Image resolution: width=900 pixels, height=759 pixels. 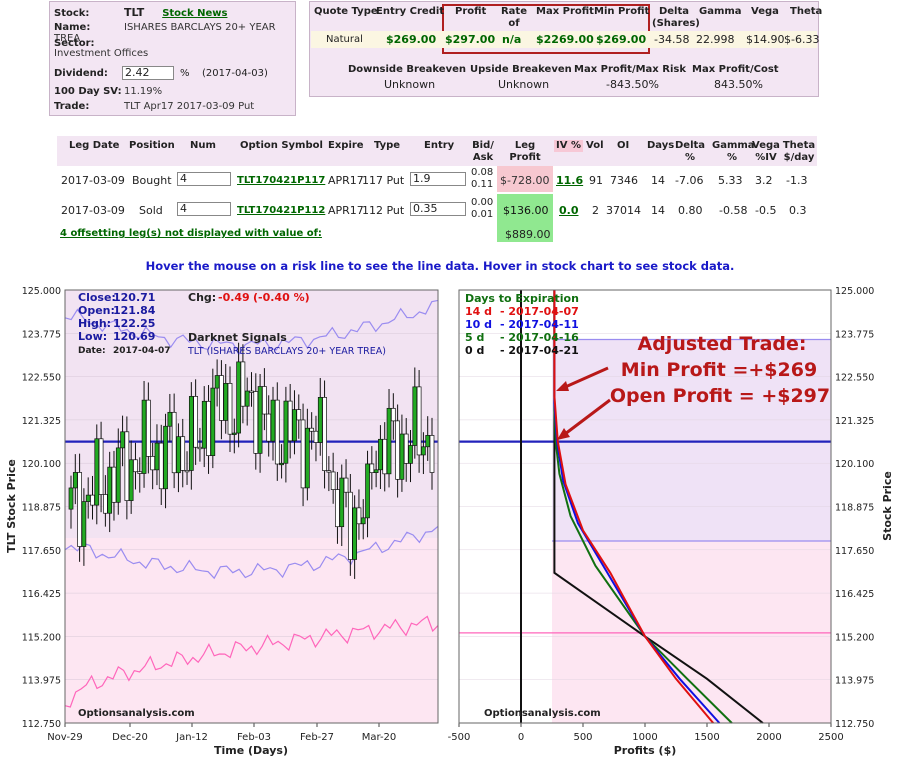 I want to click on risk-y-tick: 117.650, so click(x=854, y=551).